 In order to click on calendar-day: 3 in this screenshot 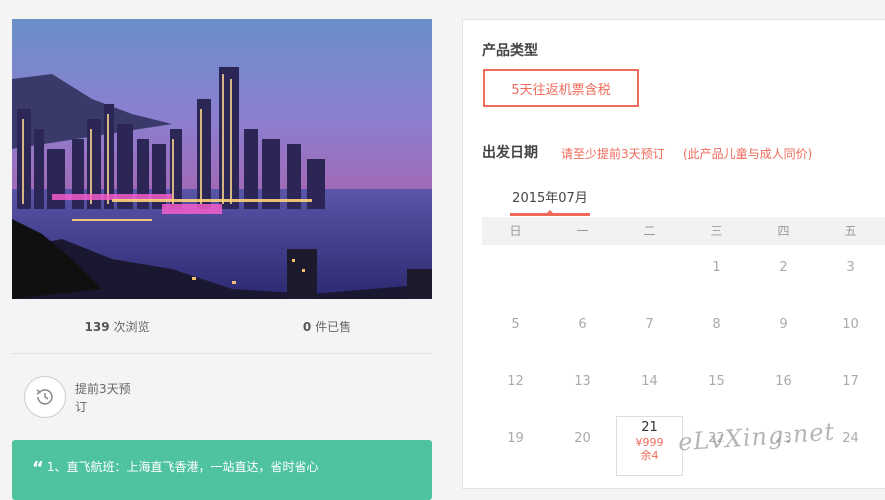, I will do `click(850, 267)`.